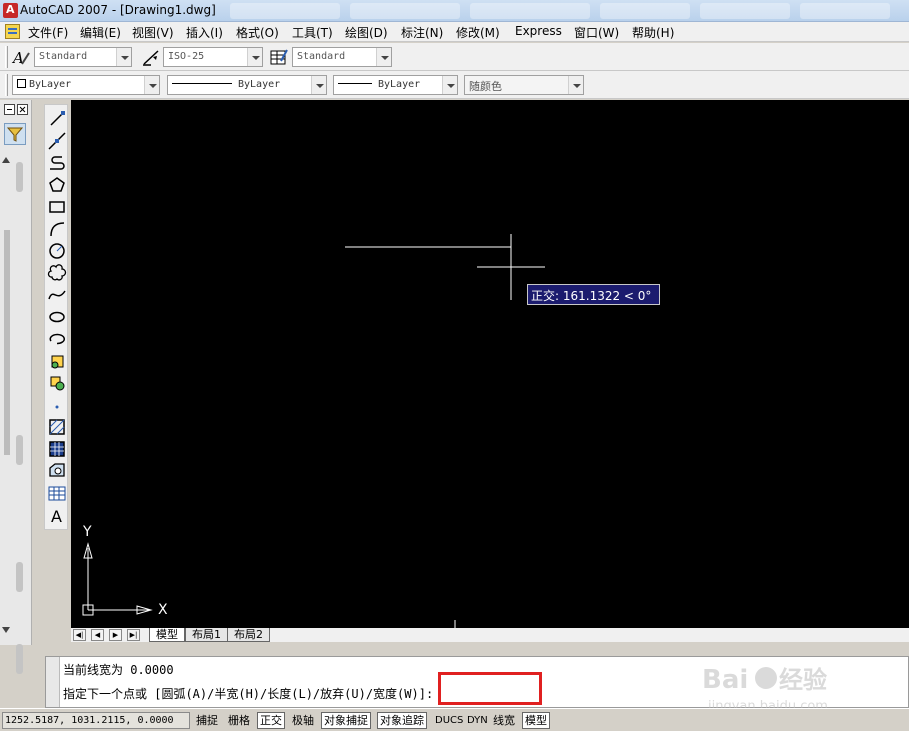  Describe the element at coordinates (151, 57) in the screenshot. I see `dimension-style-icon` at that location.